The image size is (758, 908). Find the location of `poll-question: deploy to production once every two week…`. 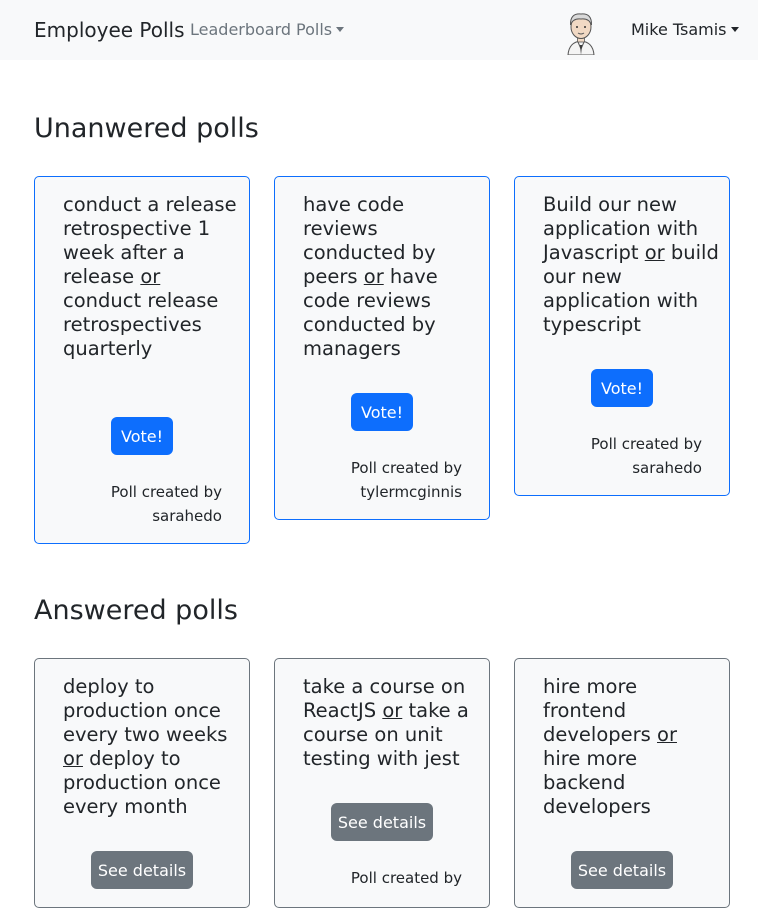

poll-question: deploy to production once every two week… is located at coordinates (151, 747).